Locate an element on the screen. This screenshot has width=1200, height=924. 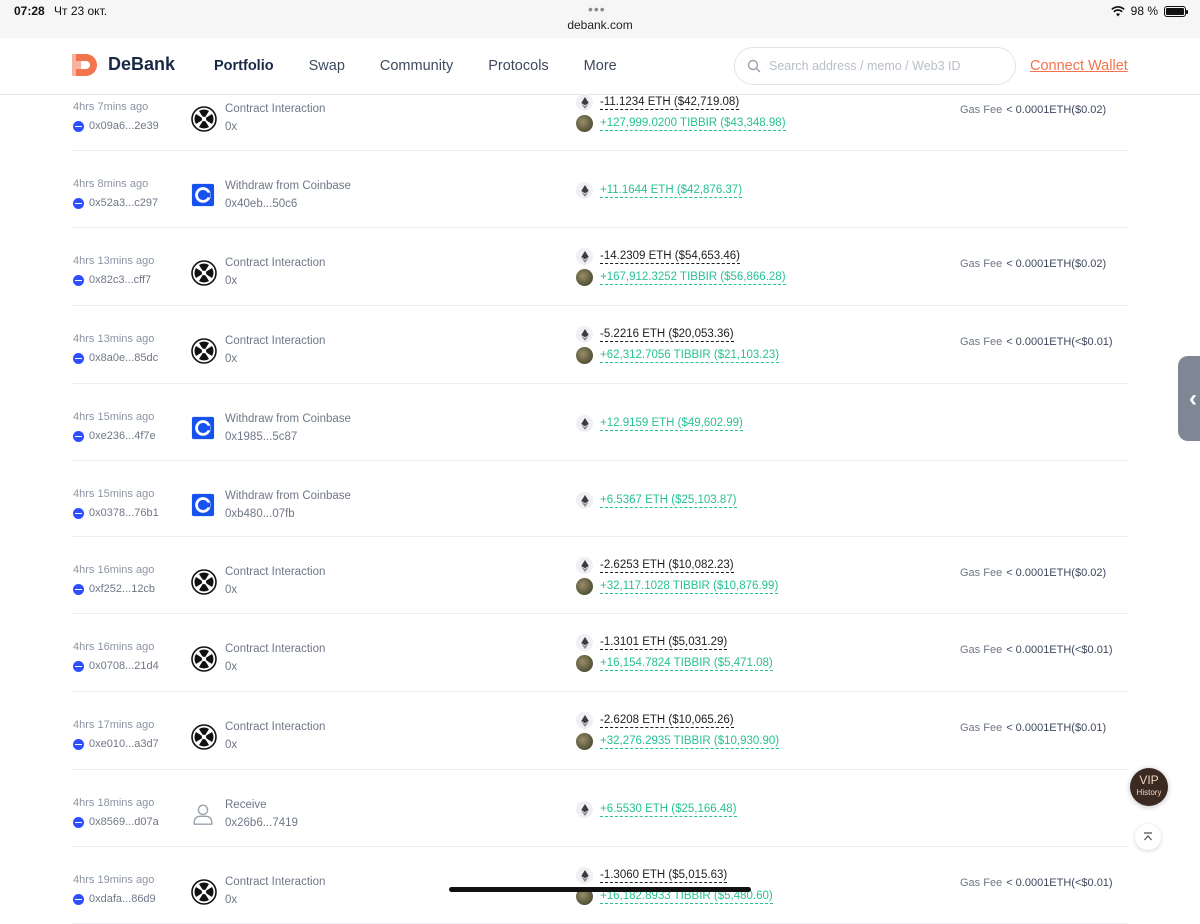
token-amount: -1.3101 ETH ($5,031.29) is located at coordinates (664, 642).